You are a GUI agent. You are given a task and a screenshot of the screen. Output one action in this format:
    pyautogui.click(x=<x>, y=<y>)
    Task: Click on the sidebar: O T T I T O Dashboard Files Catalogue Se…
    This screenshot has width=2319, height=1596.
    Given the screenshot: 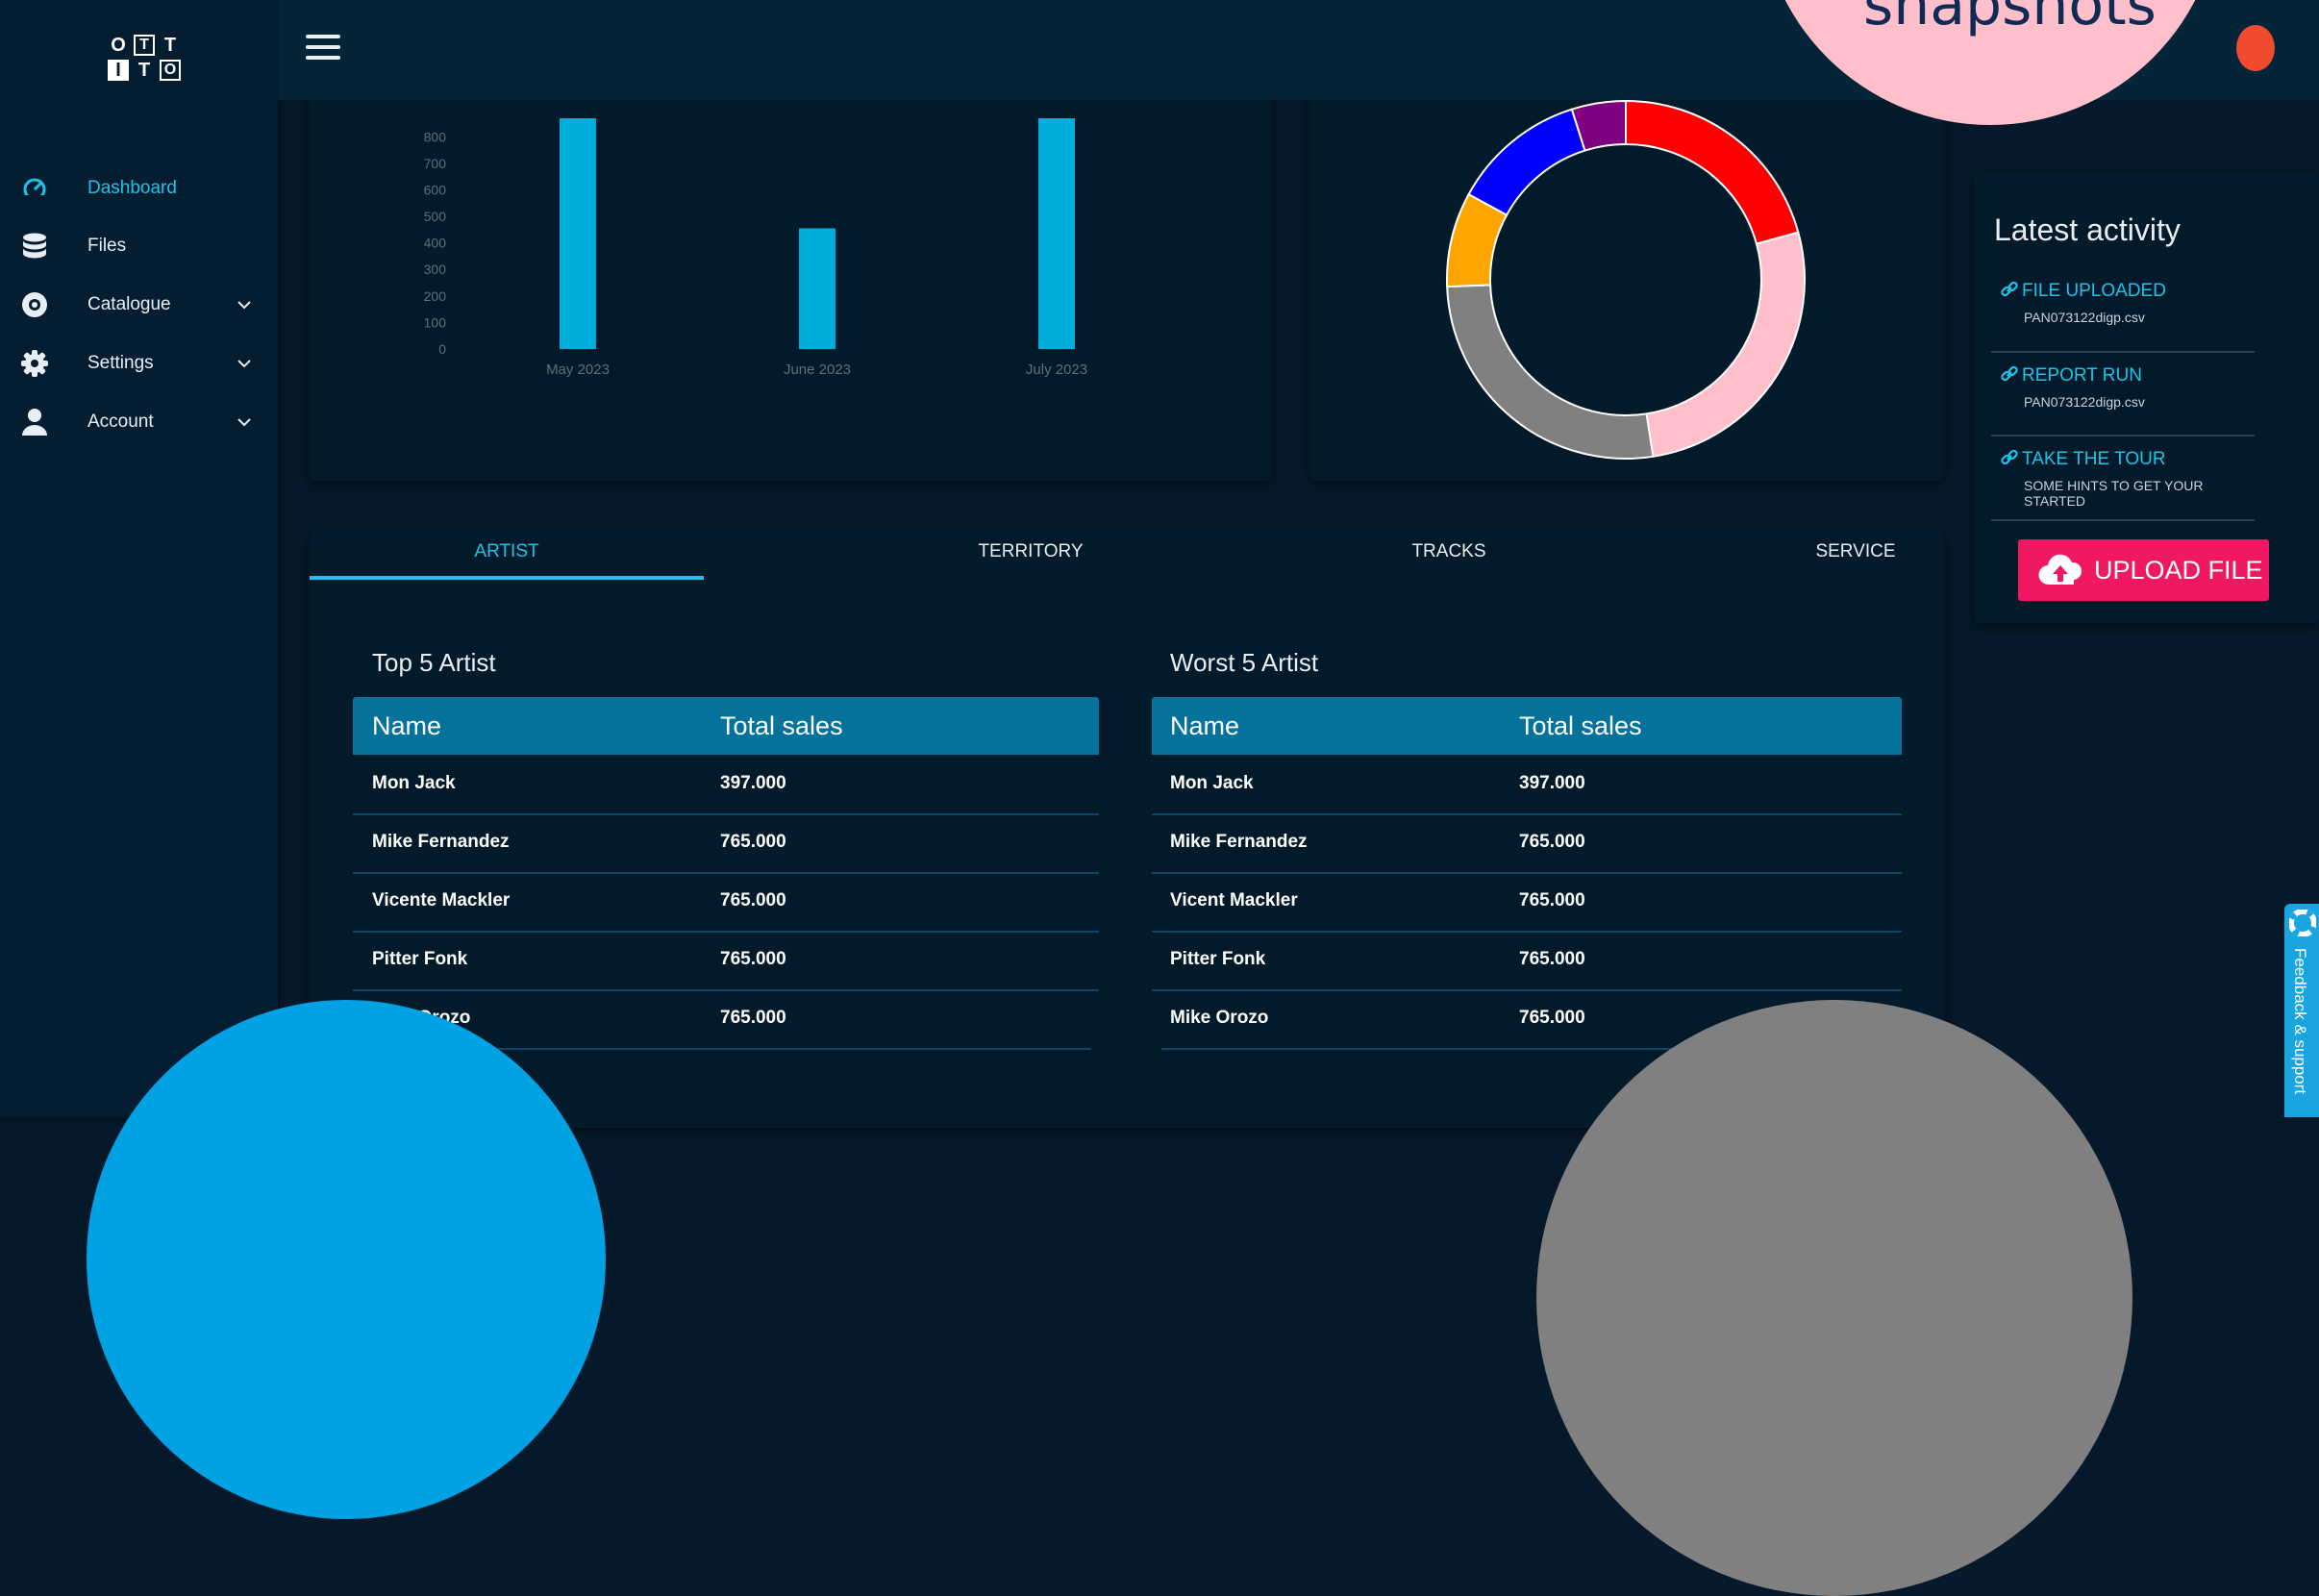 What is the action you would take?
    pyautogui.click(x=139, y=558)
    